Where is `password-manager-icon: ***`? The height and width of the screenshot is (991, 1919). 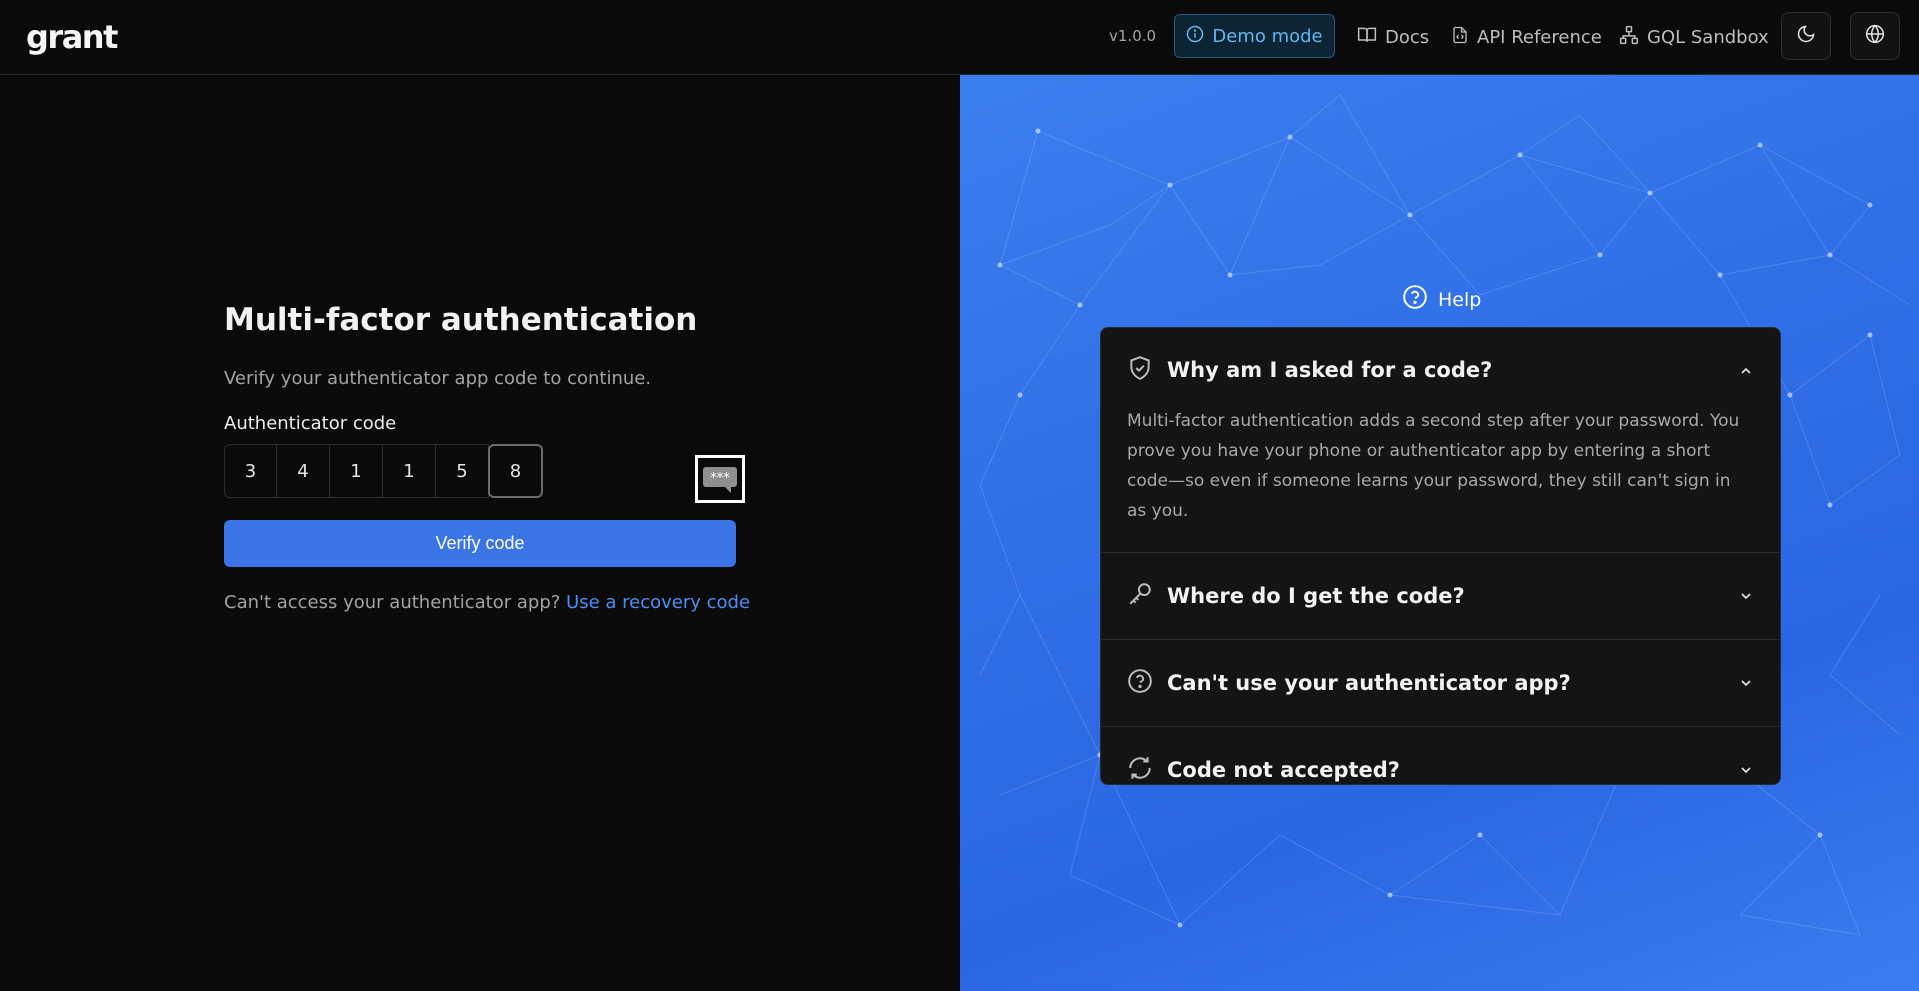
password-manager-icon: *** is located at coordinates (720, 479).